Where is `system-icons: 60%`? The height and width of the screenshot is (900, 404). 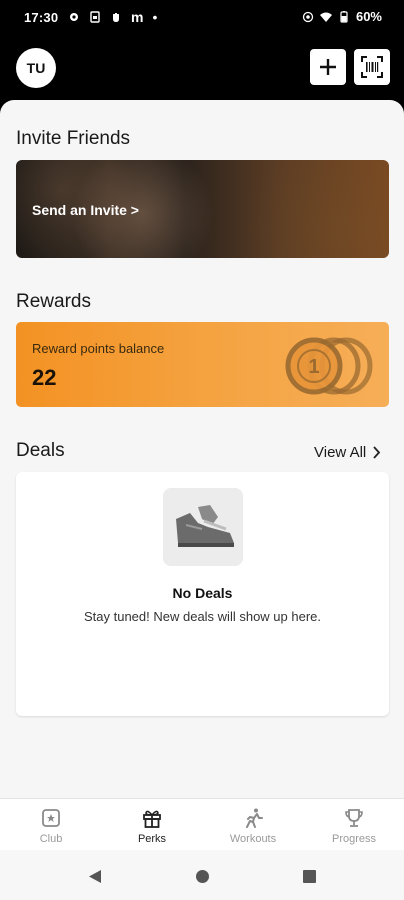
system-icons: 60% is located at coordinates (342, 16).